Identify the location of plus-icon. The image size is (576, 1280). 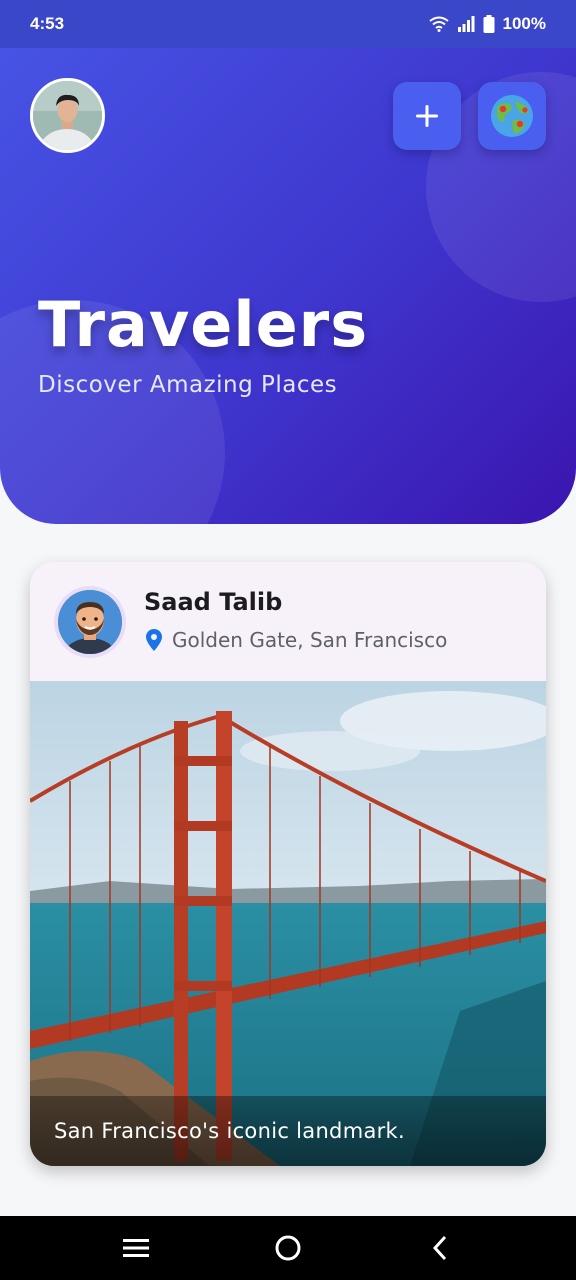
(427, 116).